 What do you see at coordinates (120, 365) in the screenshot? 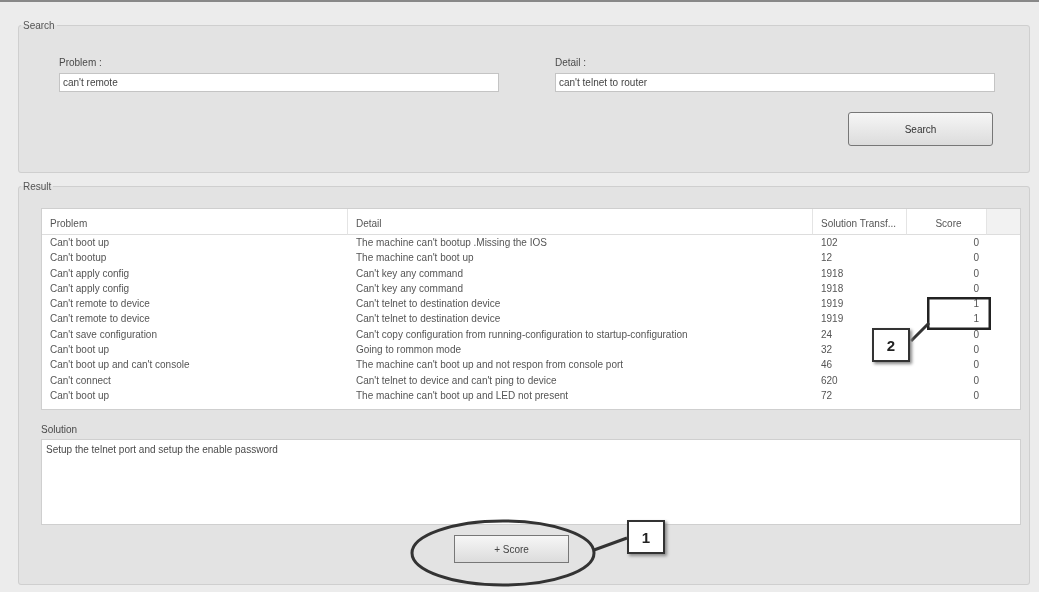
I see `table-cell: Can't boot up and can't console` at bounding box center [120, 365].